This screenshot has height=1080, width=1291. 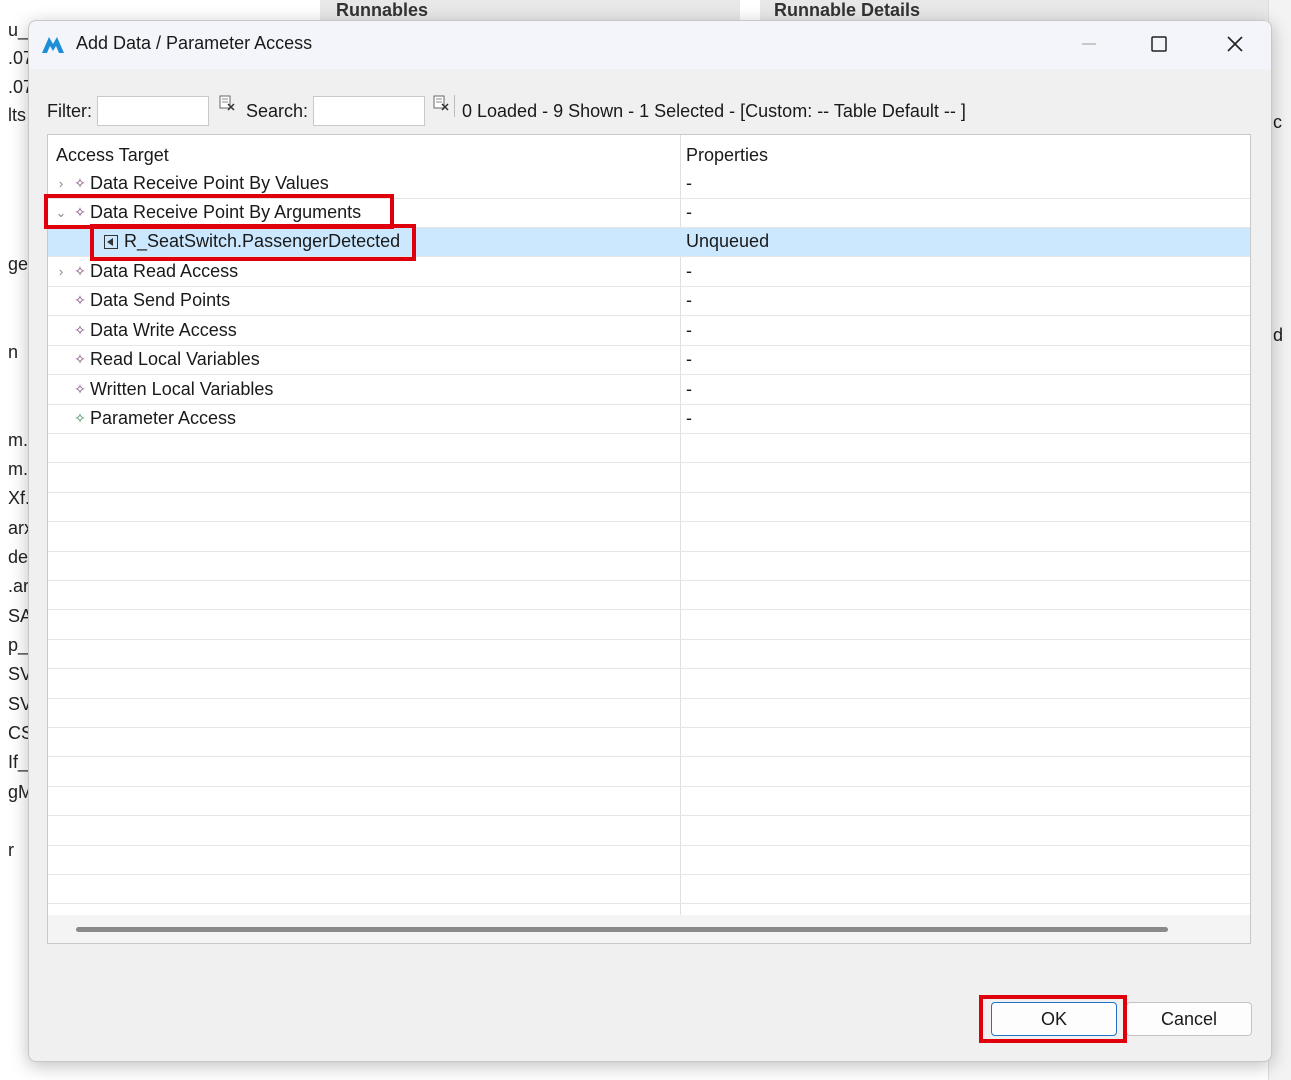 What do you see at coordinates (1089, 44) in the screenshot?
I see `minimize-icon` at bounding box center [1089, 44].